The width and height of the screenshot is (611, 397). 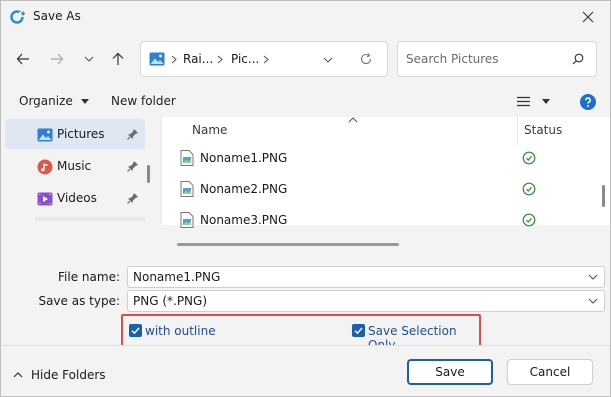 I want to click on sidebar-item-label: Music, so click(x=74, y=166).